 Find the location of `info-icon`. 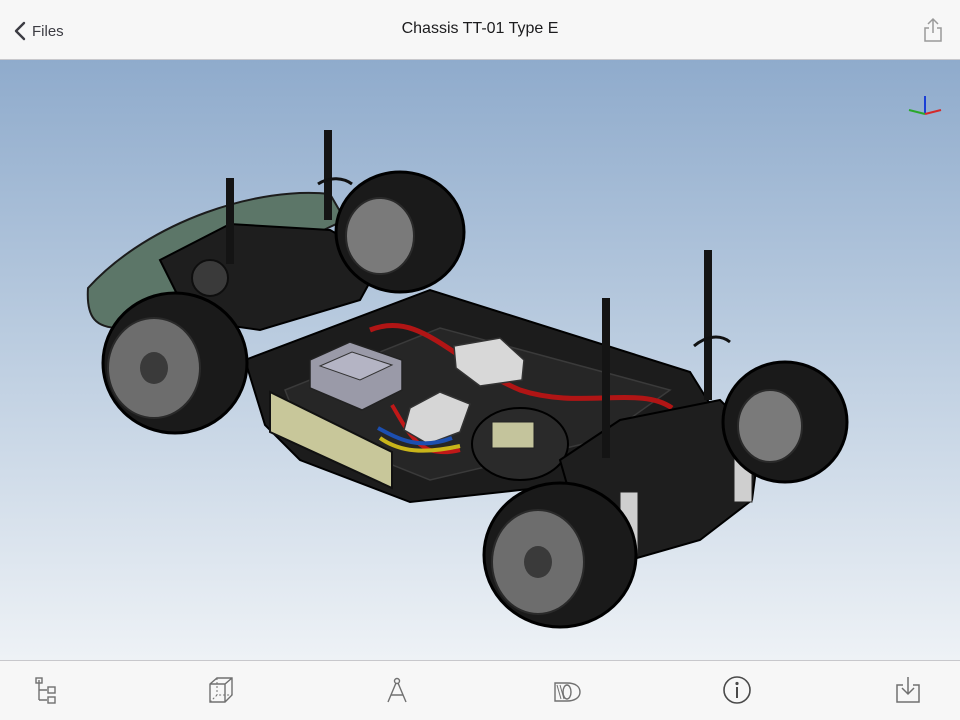

info-icon is located at coordinates (737, 690).